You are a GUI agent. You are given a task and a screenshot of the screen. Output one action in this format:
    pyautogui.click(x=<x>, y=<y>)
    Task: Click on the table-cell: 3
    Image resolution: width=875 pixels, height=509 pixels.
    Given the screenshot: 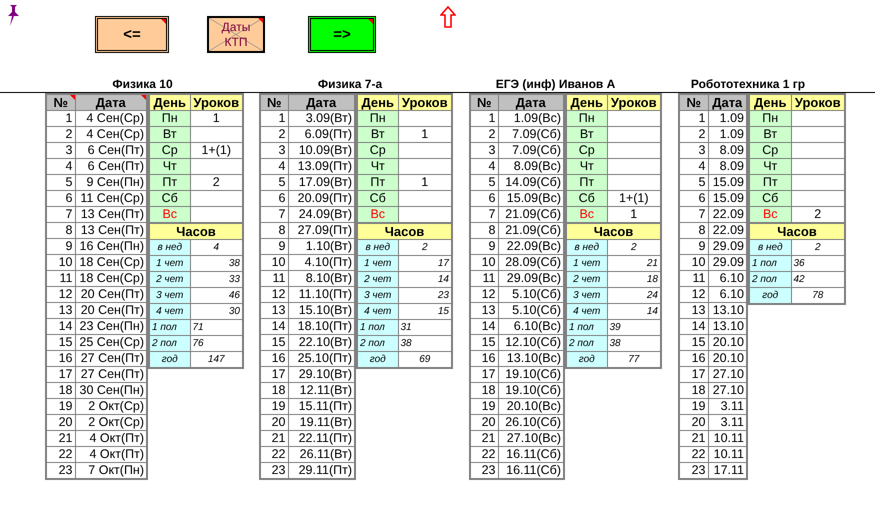 What is the action you would take?
    pyautogui.click(x=60, y=150)
    